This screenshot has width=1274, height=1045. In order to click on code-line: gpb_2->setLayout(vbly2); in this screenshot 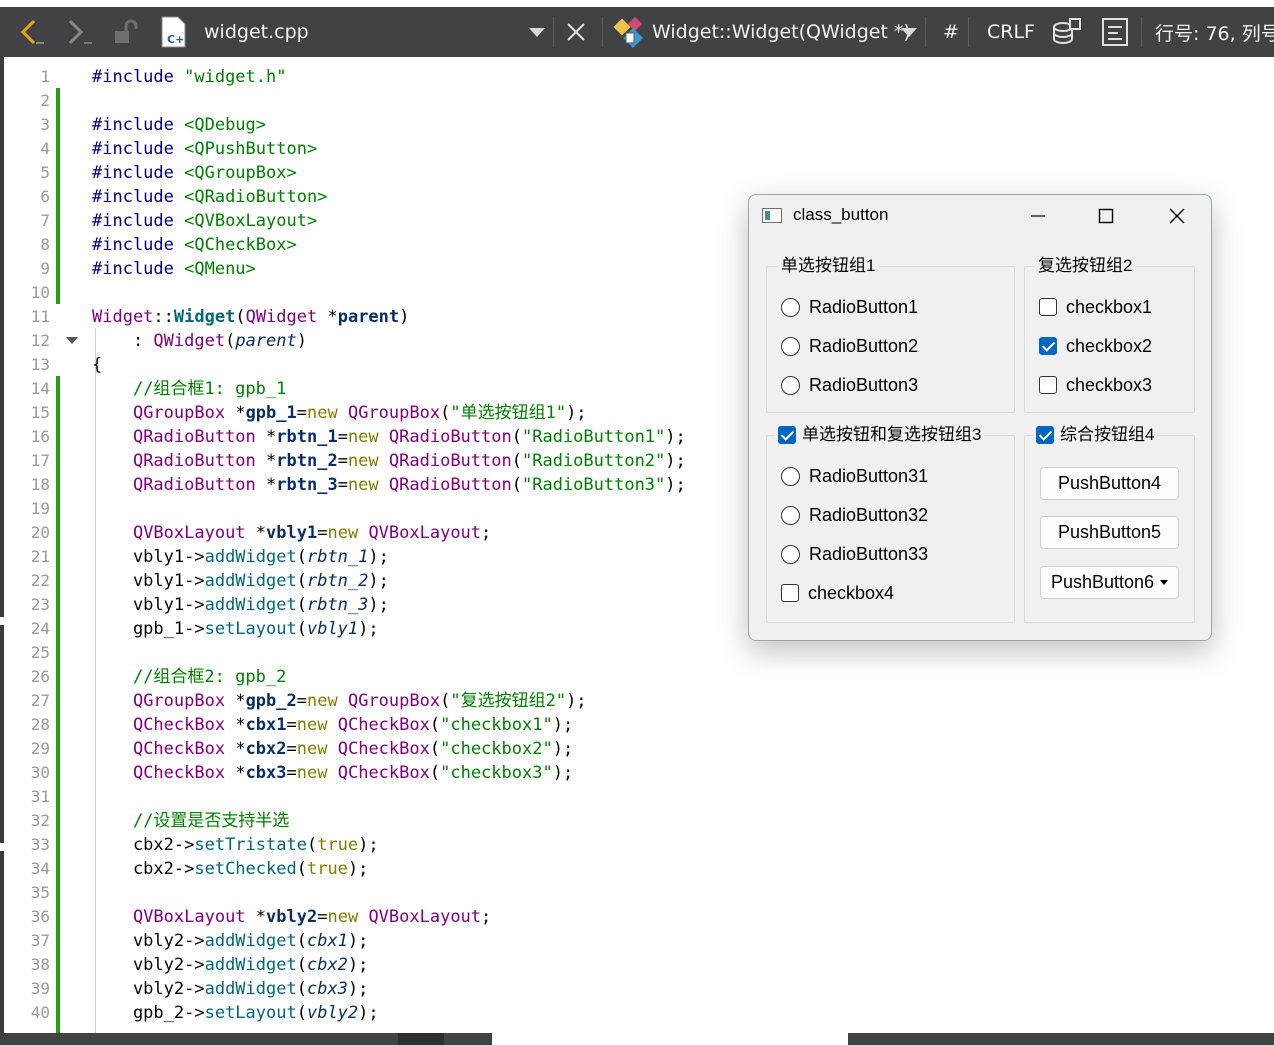, I will do `click(235, 1013)`.